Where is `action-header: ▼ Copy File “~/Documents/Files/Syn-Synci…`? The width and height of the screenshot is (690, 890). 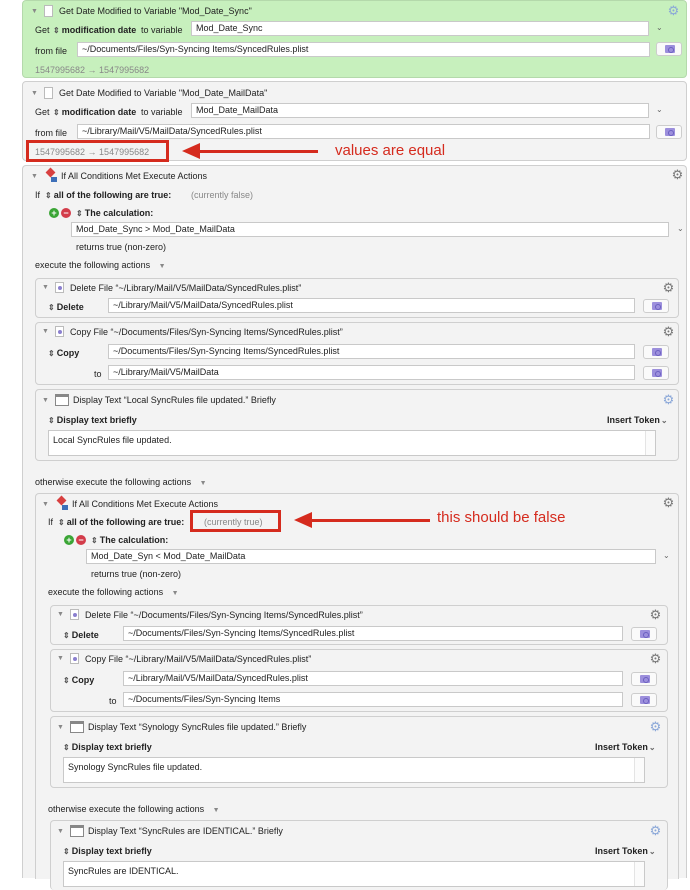 action-header: ▼ Copy File “~/Documents/Files/Syn-Synci… is located at coordinates (192, 331).